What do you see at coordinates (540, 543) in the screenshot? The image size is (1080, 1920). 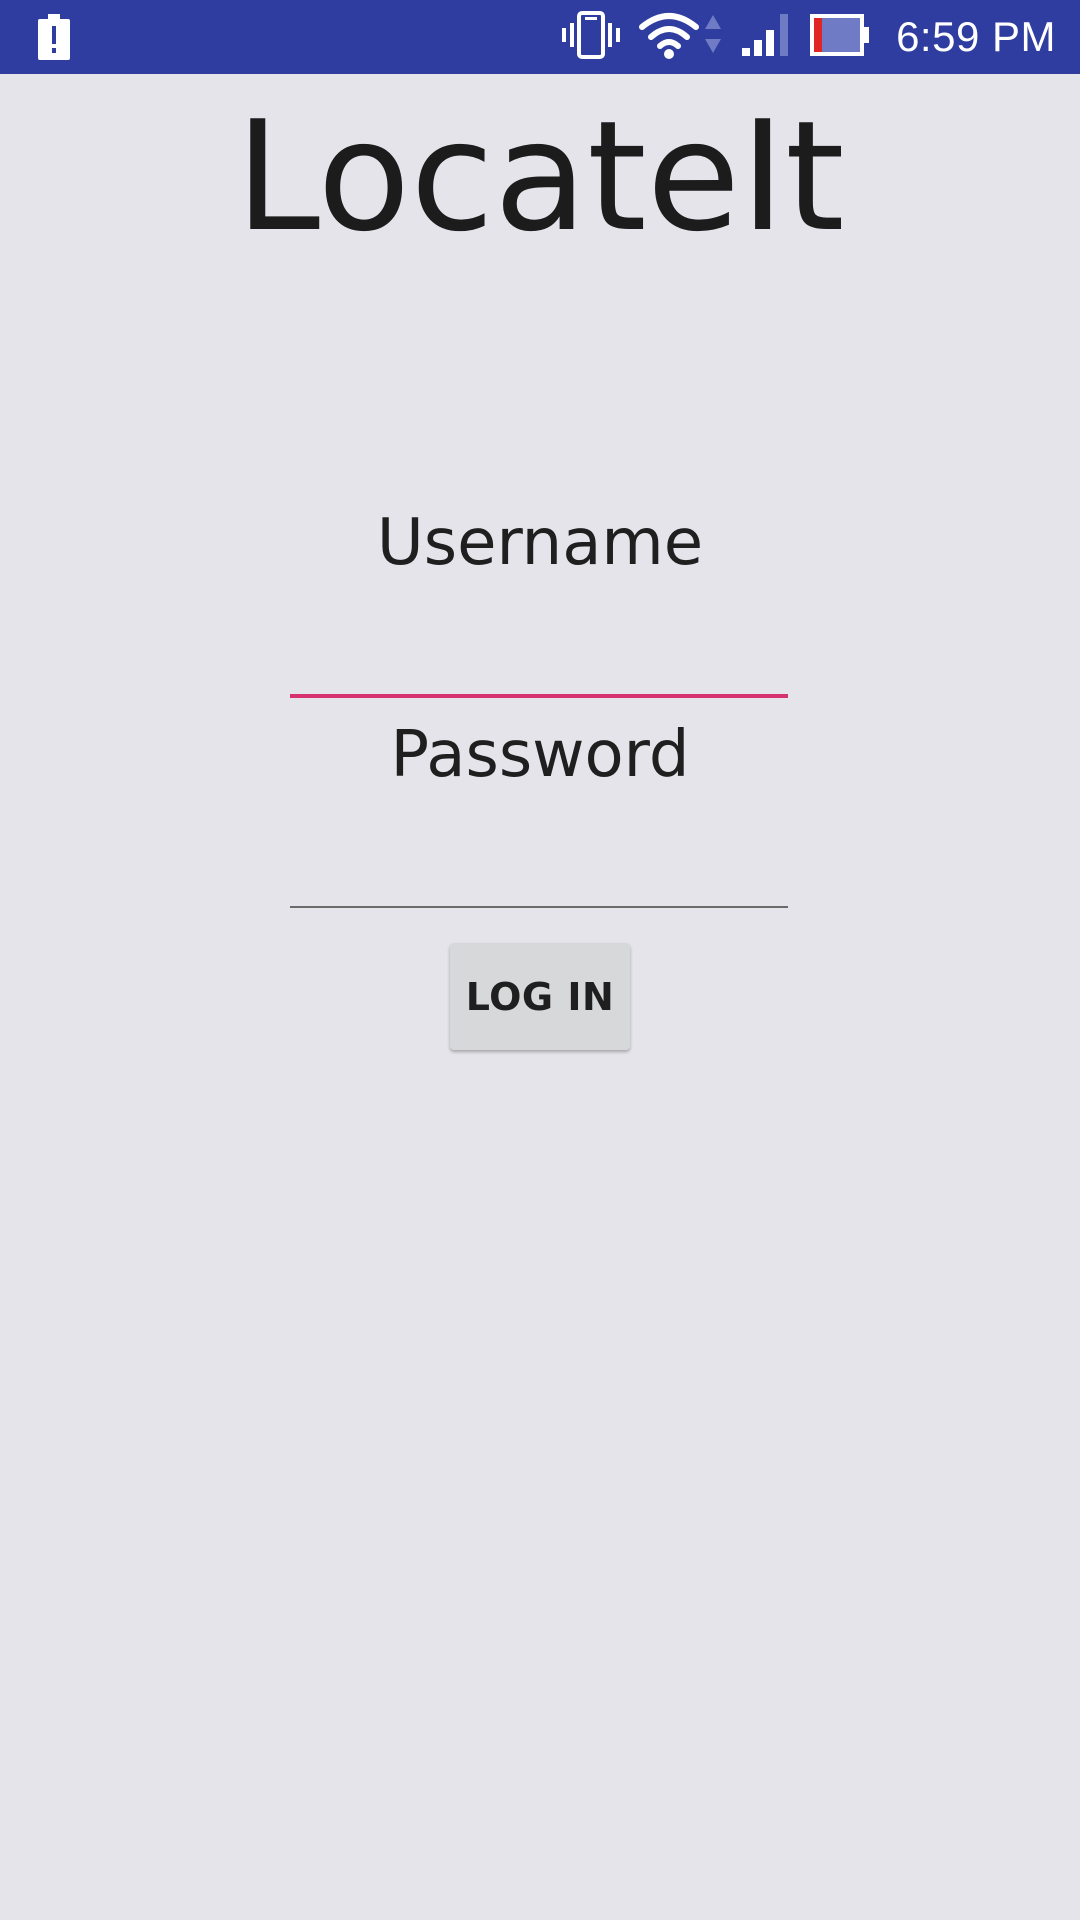 I see `username-label: Username` at bounding box center [540, 543].